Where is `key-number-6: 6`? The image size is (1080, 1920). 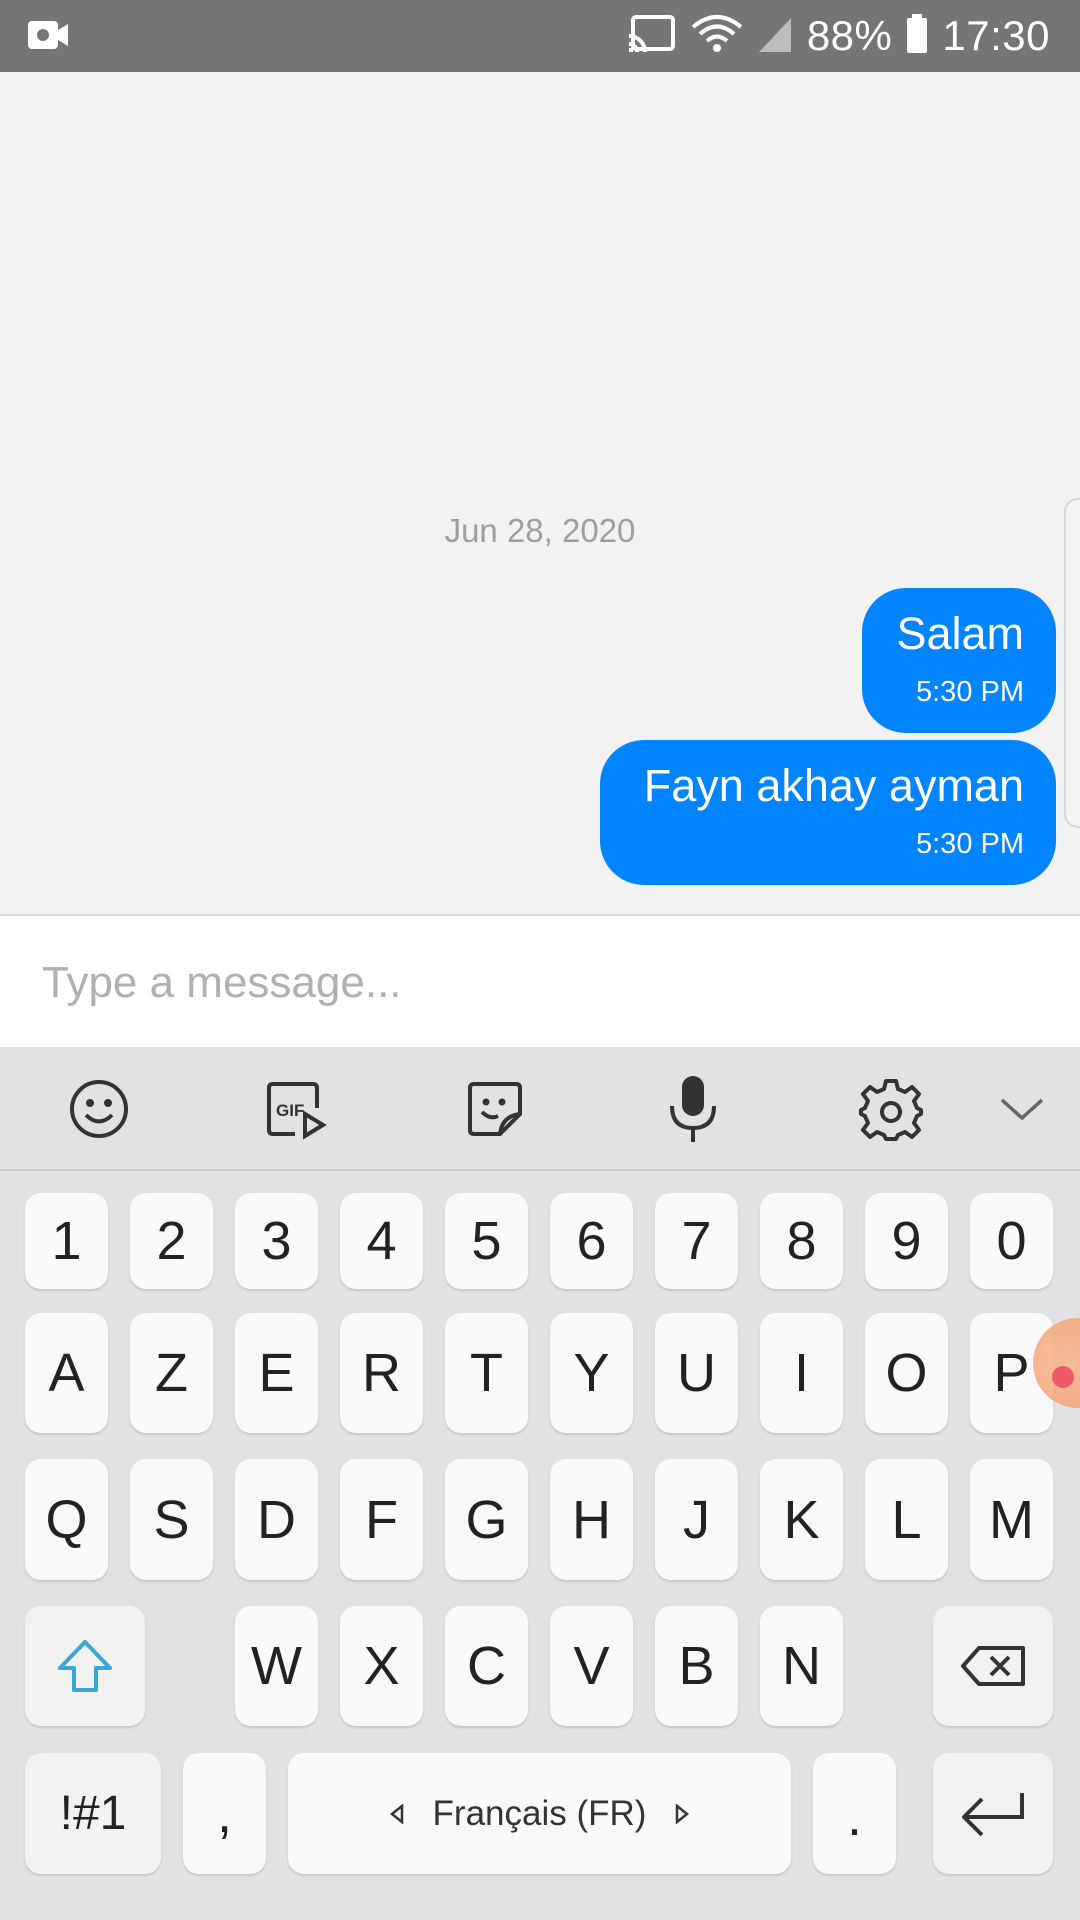
key-number-6: 6 is located at coordinates (591, 1241).